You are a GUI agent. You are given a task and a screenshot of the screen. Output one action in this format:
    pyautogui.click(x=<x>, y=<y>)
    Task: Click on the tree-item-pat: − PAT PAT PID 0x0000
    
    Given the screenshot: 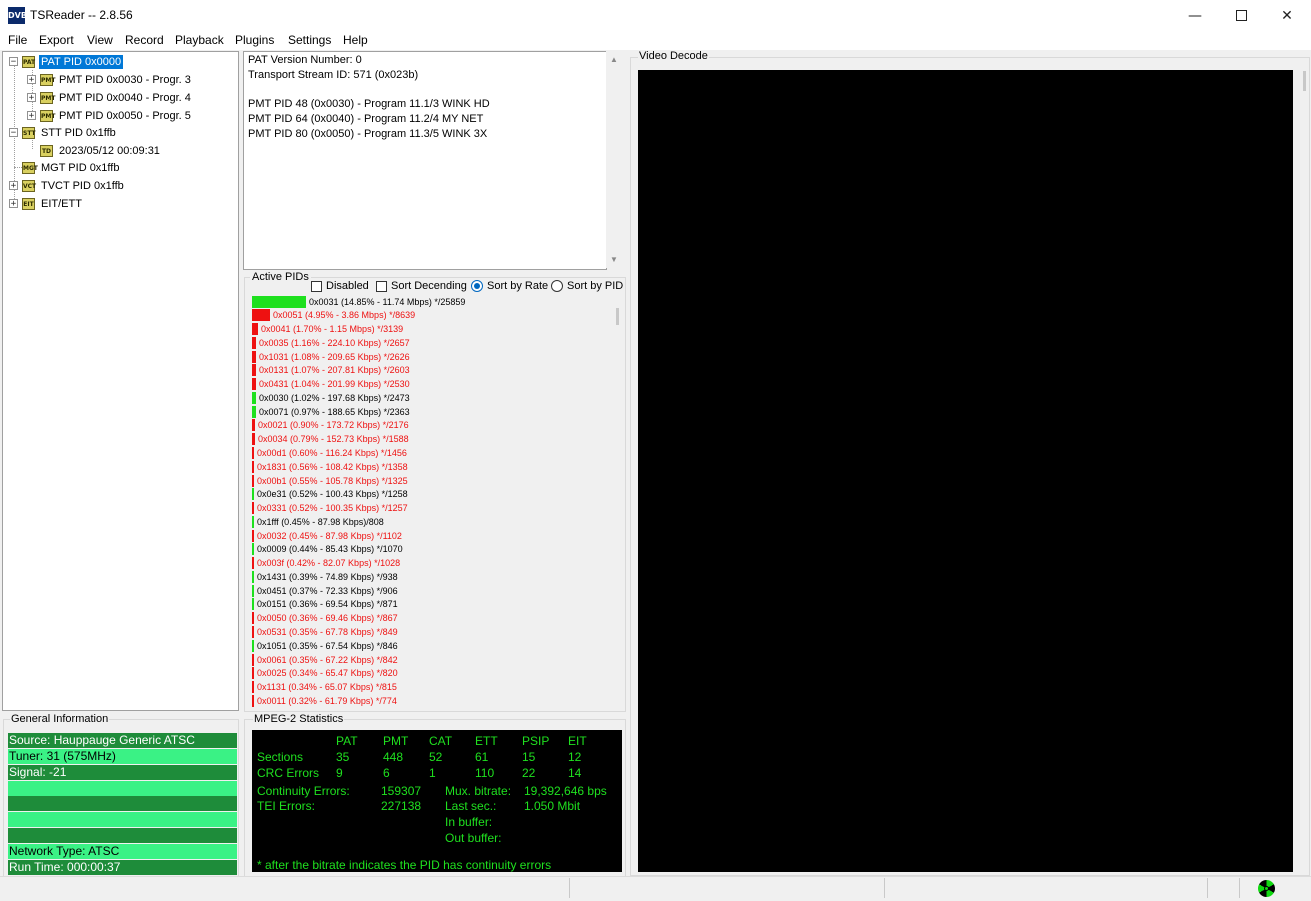 What is the action you would take?
    pyautogui.click(x=66, y=61)
    